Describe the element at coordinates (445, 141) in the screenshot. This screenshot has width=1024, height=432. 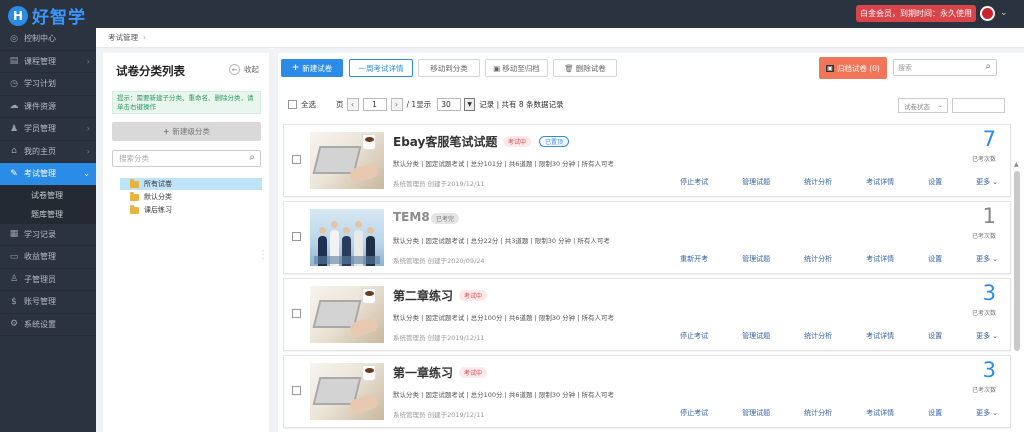
I see `exam-title: Ebay客服笔试试题` at that location.